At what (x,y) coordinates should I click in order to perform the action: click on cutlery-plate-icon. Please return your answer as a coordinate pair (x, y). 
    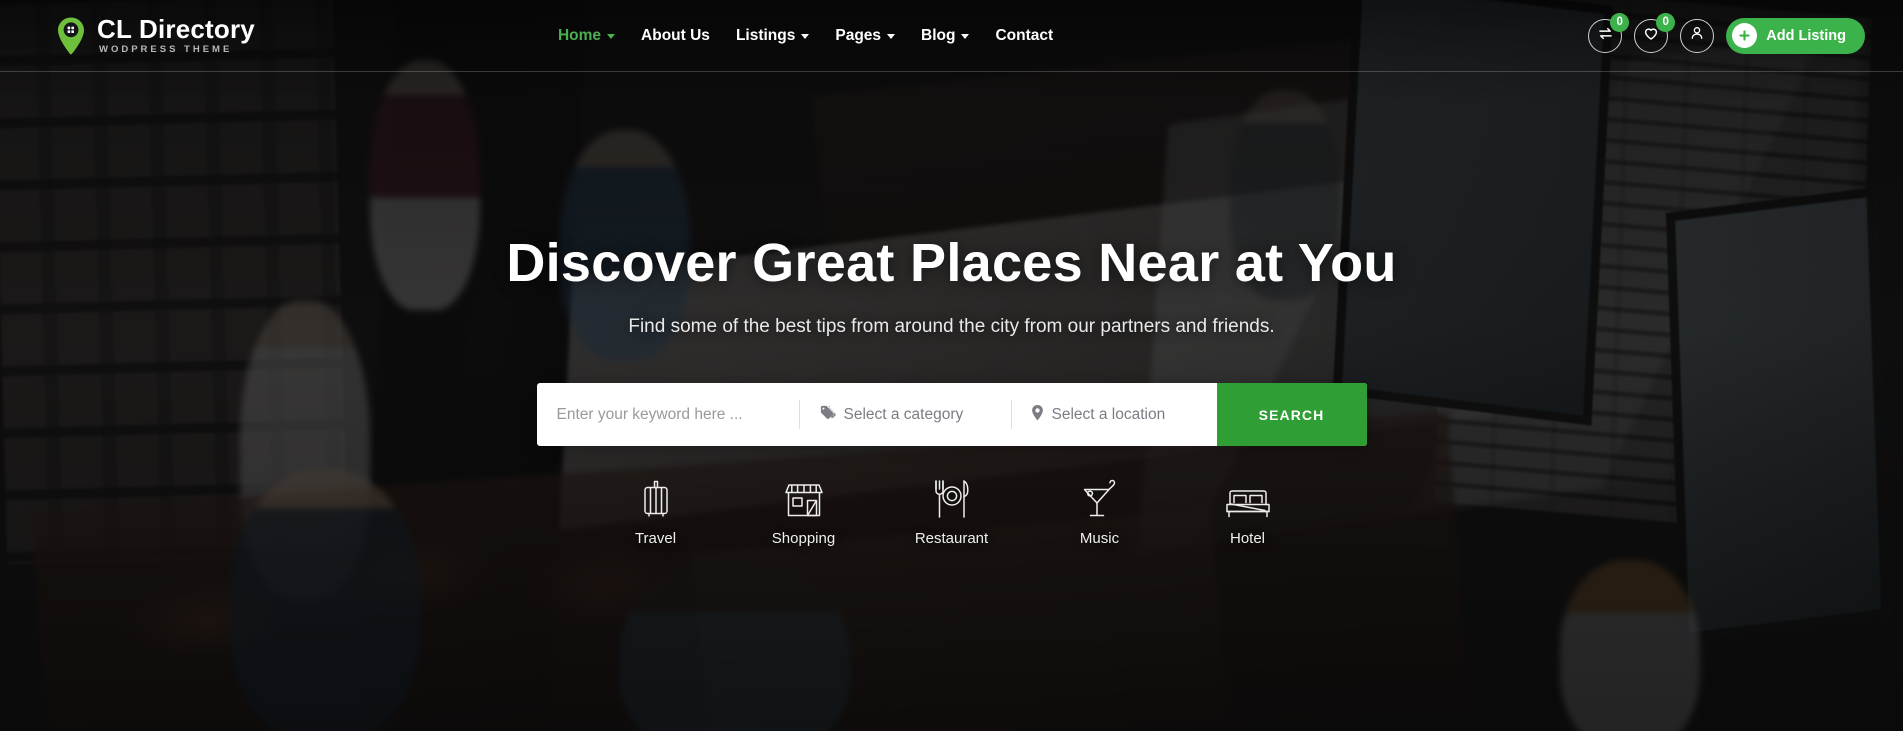
    Looking at the image, I should click on (952, 499).